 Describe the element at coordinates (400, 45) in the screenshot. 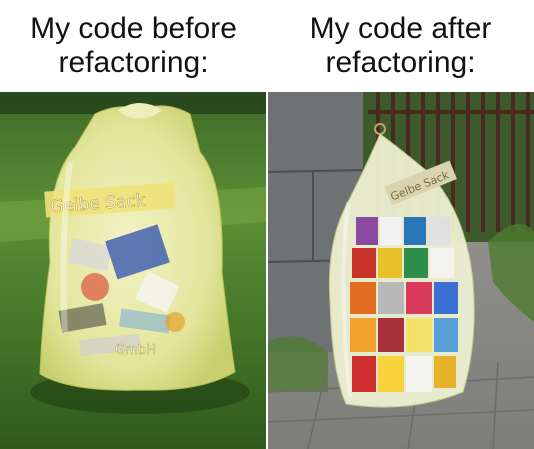

I see `right-caption: My code after refactoring:` at that location.